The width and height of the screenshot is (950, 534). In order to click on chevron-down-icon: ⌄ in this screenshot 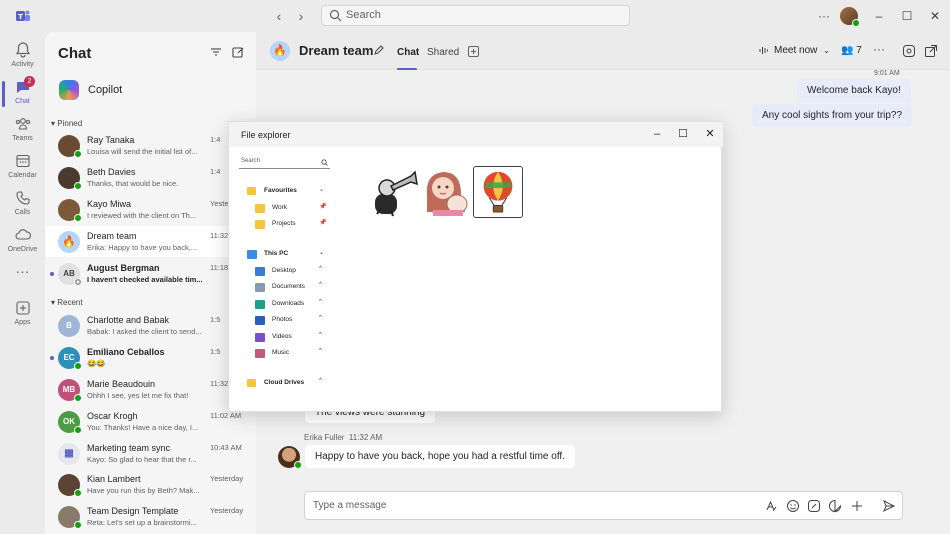, I will do `click(322, 190)`.